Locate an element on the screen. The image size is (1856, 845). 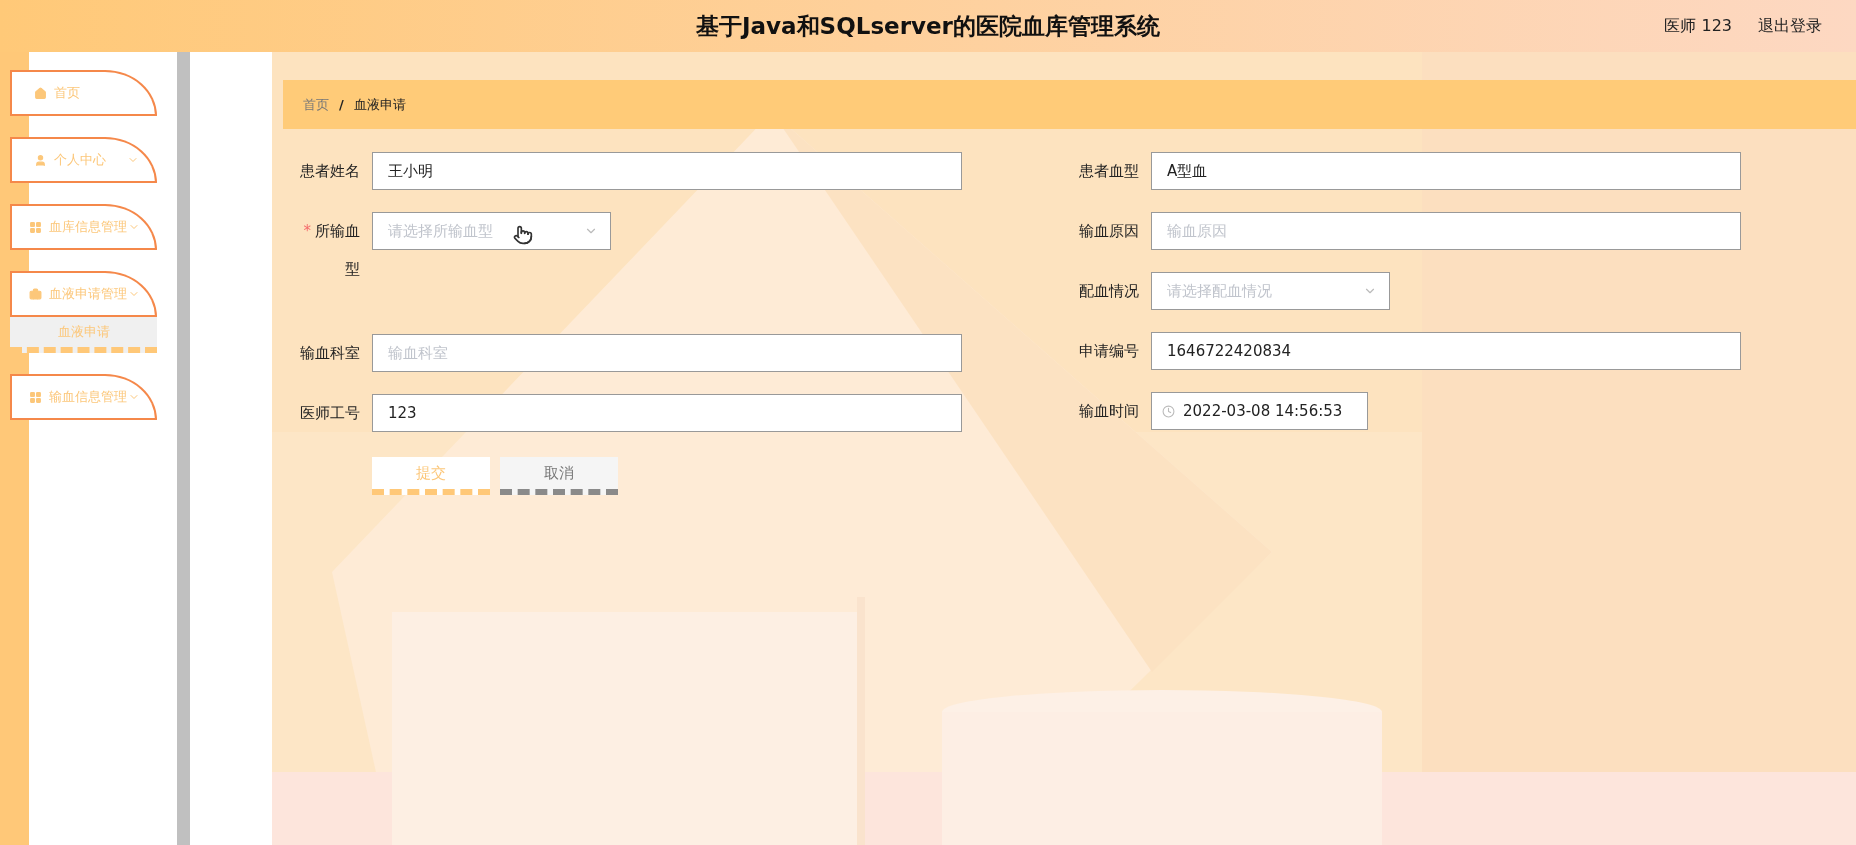
field-label: 患者血型 is located at coordinates (1108, 171).